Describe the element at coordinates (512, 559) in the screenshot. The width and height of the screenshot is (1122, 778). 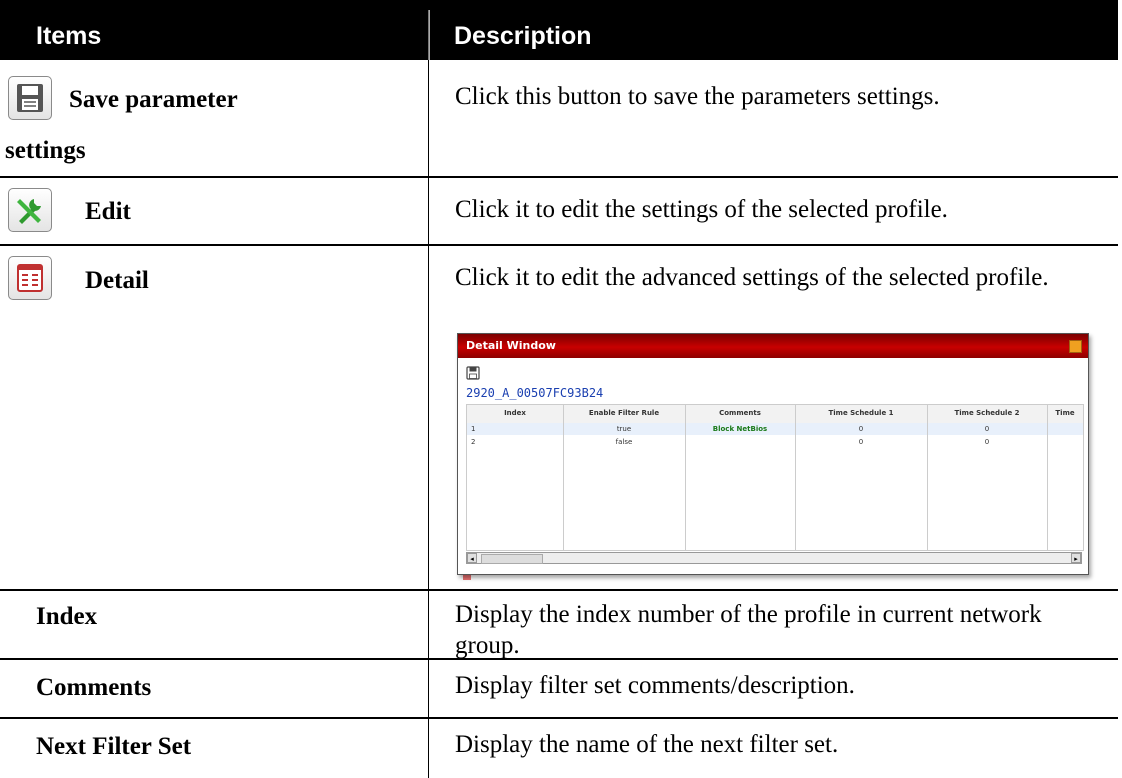
I see `scrollbar-thumb` at that location.